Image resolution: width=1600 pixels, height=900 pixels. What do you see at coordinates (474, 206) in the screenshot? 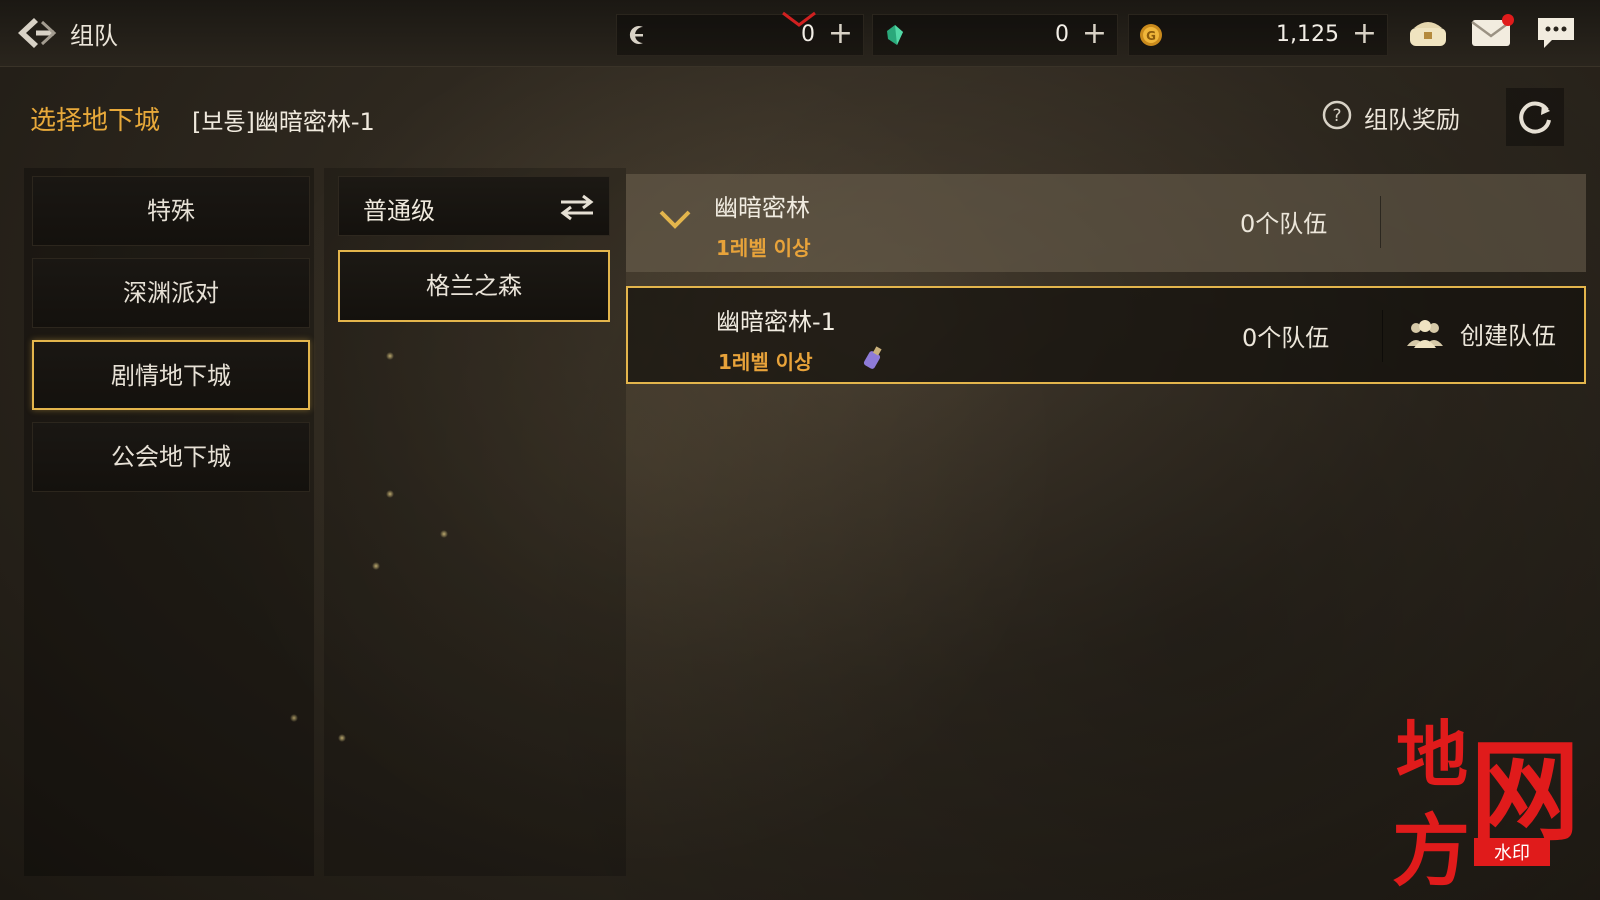
I see `difficulty-selector: 普通级` at bounding box center [474, 206].